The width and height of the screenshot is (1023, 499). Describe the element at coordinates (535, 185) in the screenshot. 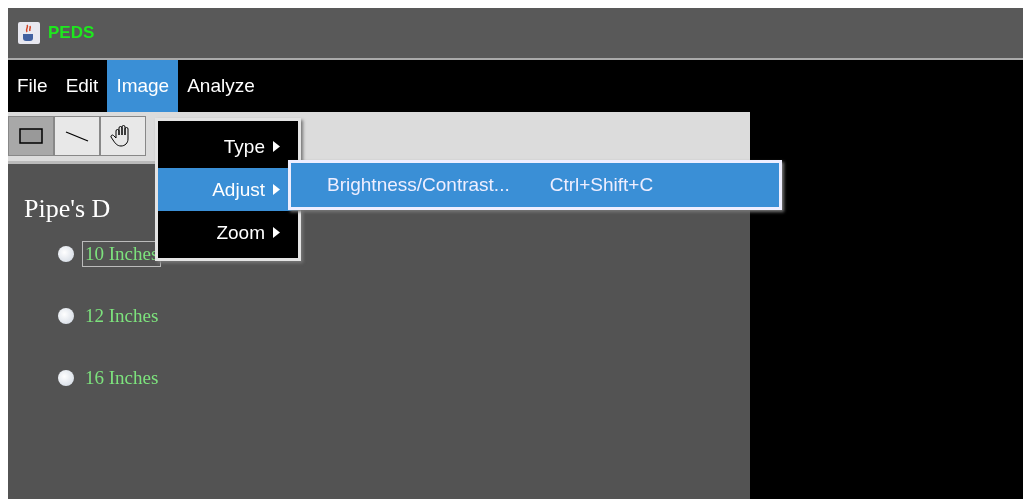

I see `menu-item: Brightness/Contrast... Ctrl+Shift+C` at that location.